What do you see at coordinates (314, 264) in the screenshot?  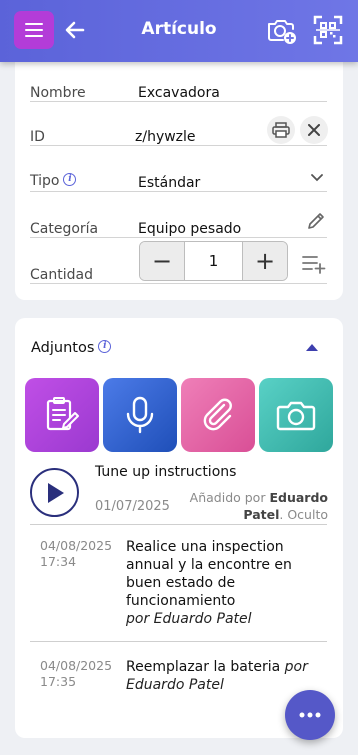 I see `playlist-add-icon` at bounding box center [314, 264].